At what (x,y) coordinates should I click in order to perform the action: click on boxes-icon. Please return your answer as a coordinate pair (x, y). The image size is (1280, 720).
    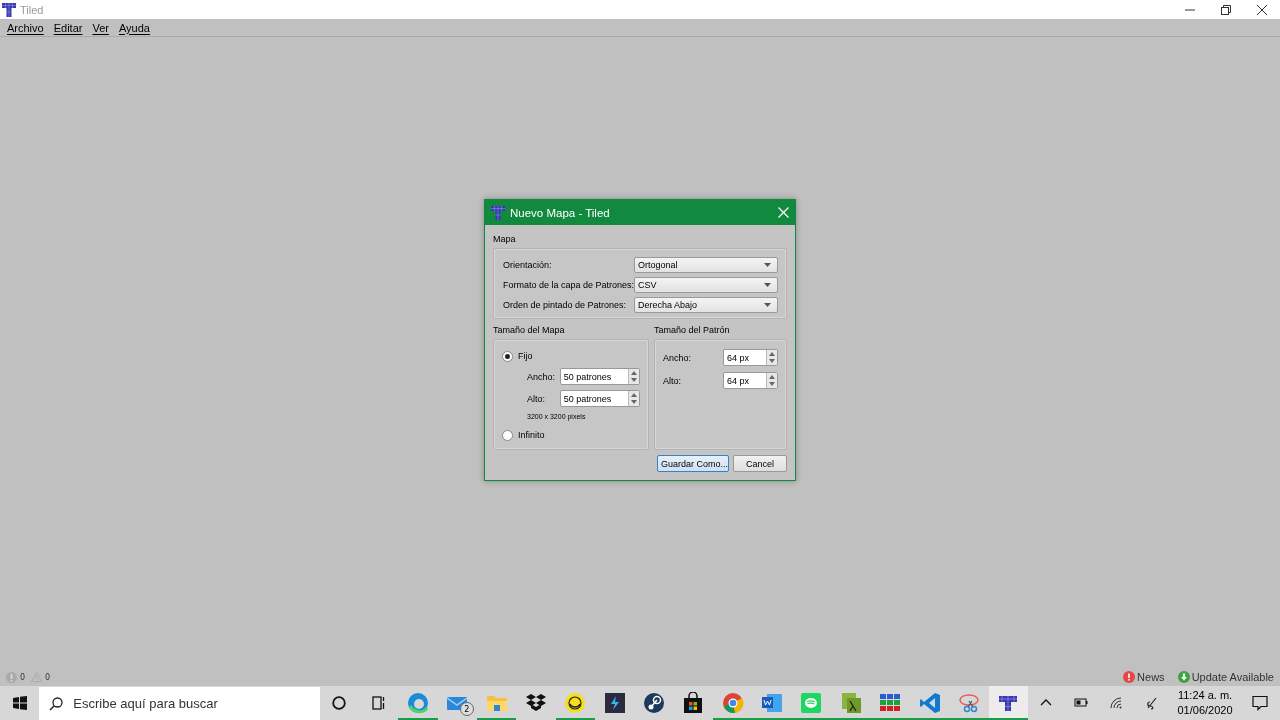
    Looking at the image, I should click on (536, 703).